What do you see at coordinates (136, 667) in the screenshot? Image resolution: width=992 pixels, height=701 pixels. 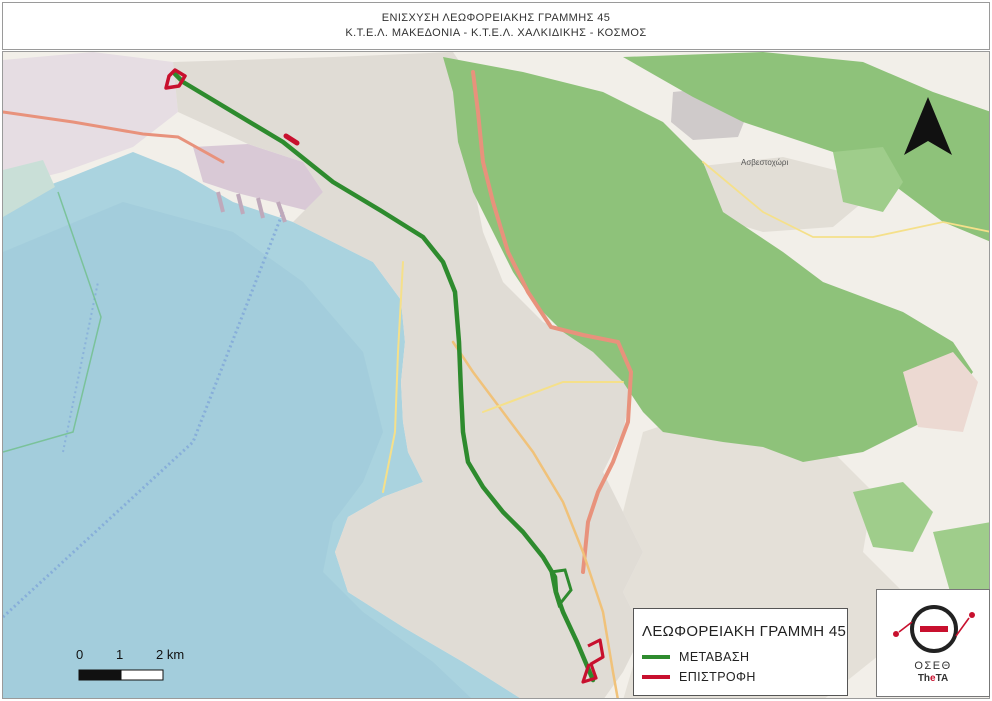 I see `scale-bar: 0 1 2 km` at bounding box center [136, 667].